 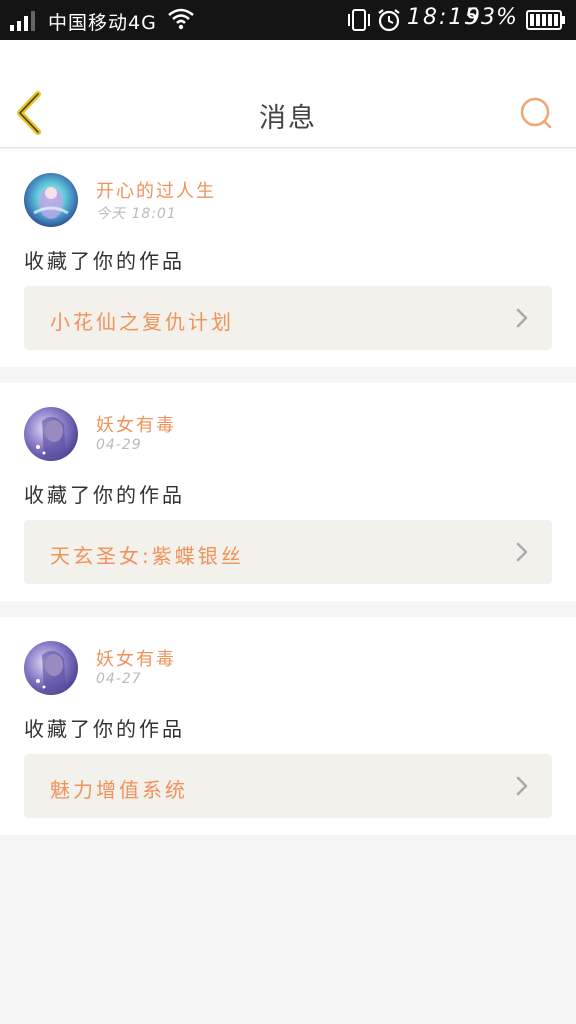 I want to click on search-icon, so click(x=536, y=113).